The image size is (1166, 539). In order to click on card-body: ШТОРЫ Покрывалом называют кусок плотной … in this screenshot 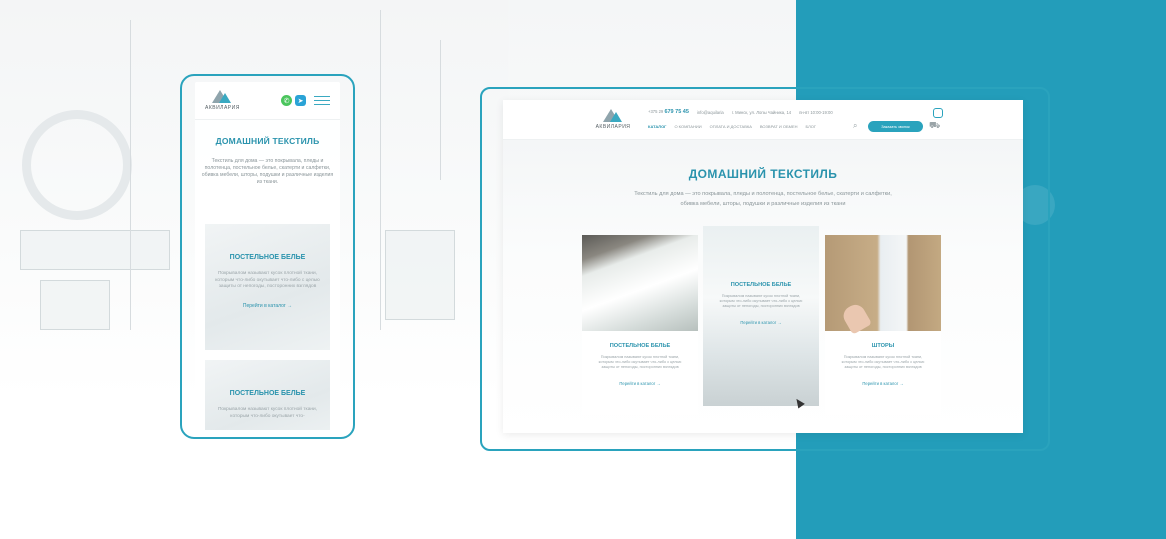, I will do `click(883, 373)`.